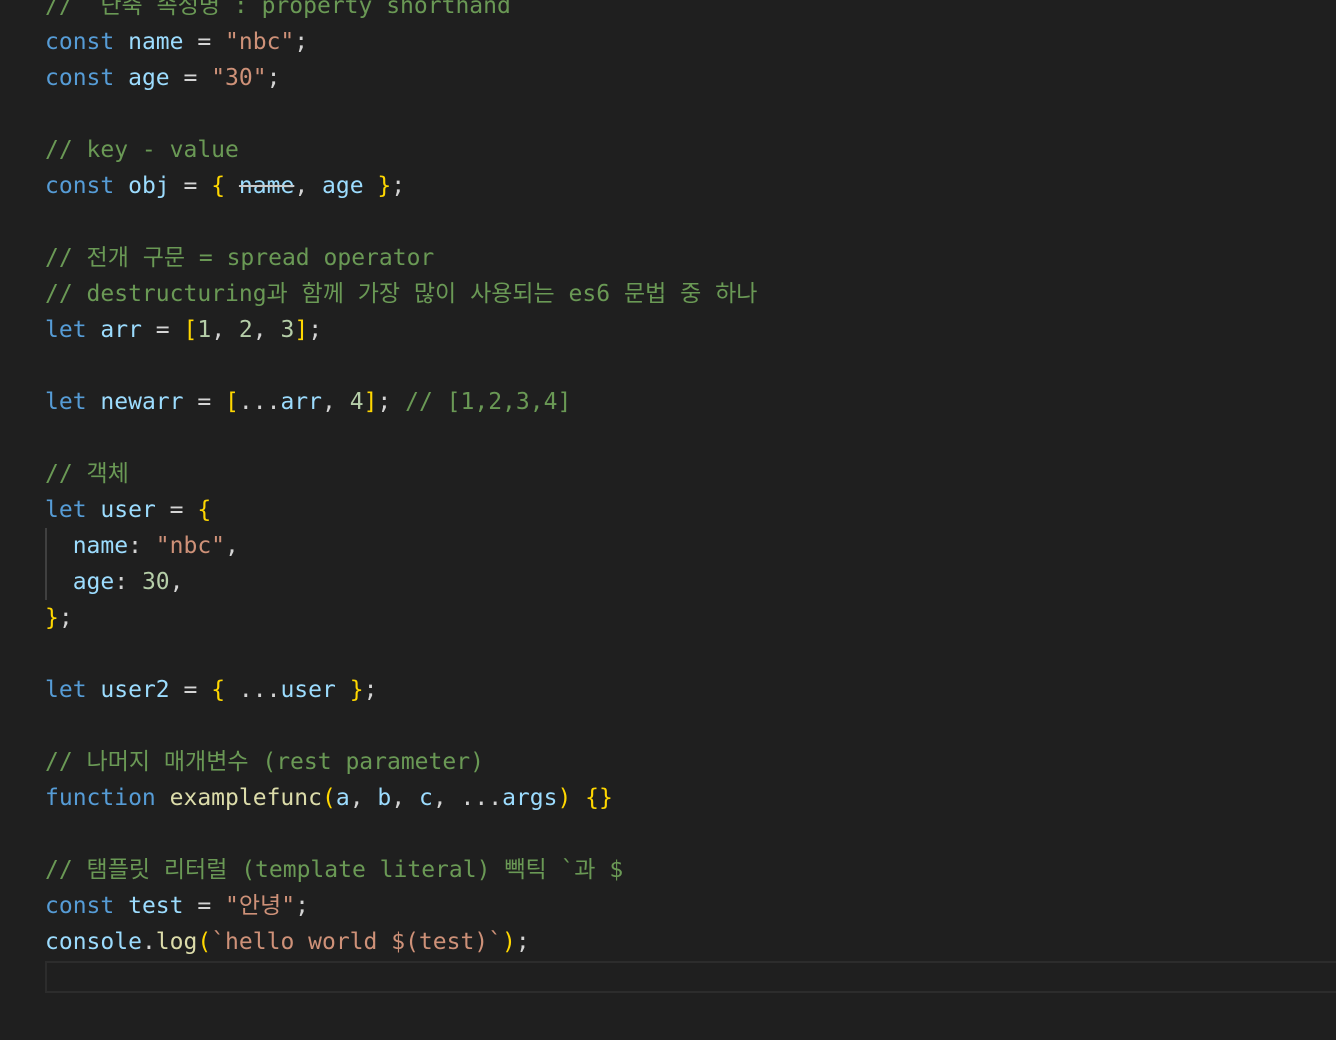 This screenshot has width=1336, height=1040. I want to click on string-token: "안녕", so click(260, 906).